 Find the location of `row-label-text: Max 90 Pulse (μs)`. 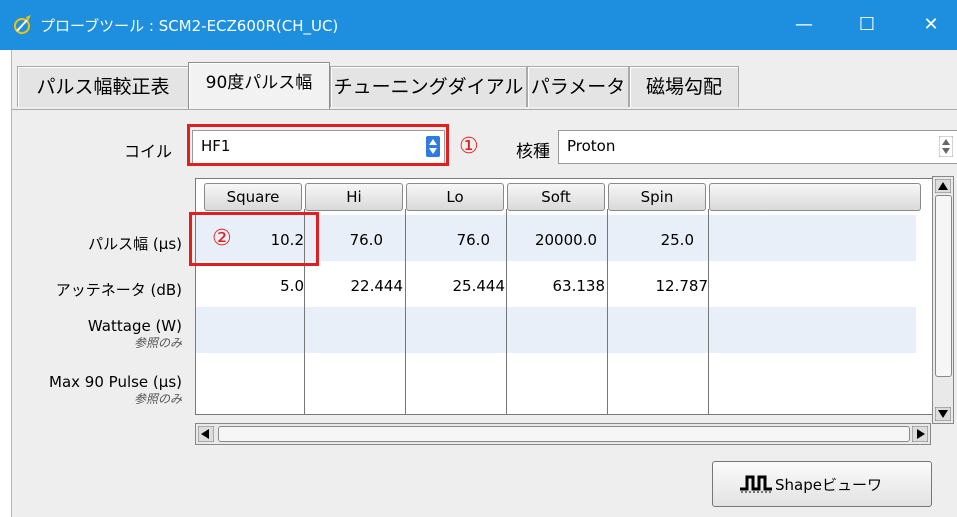

row-label-text: Max 90 Pulse (μs) is located at coordinates (115, 382).